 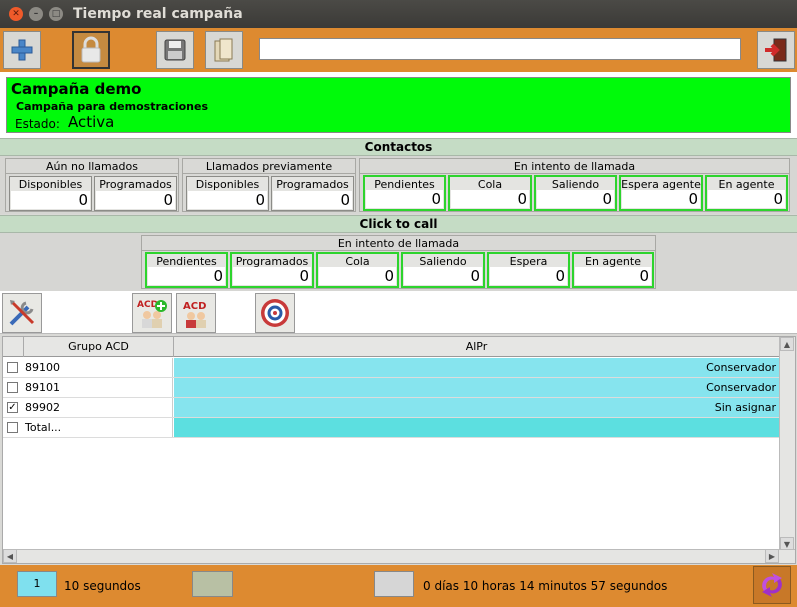 What do you see at coordinates (443, 276) in the screenshot?
I see `ctc-saliendo-value: 0` at bounding box center [443, 276].